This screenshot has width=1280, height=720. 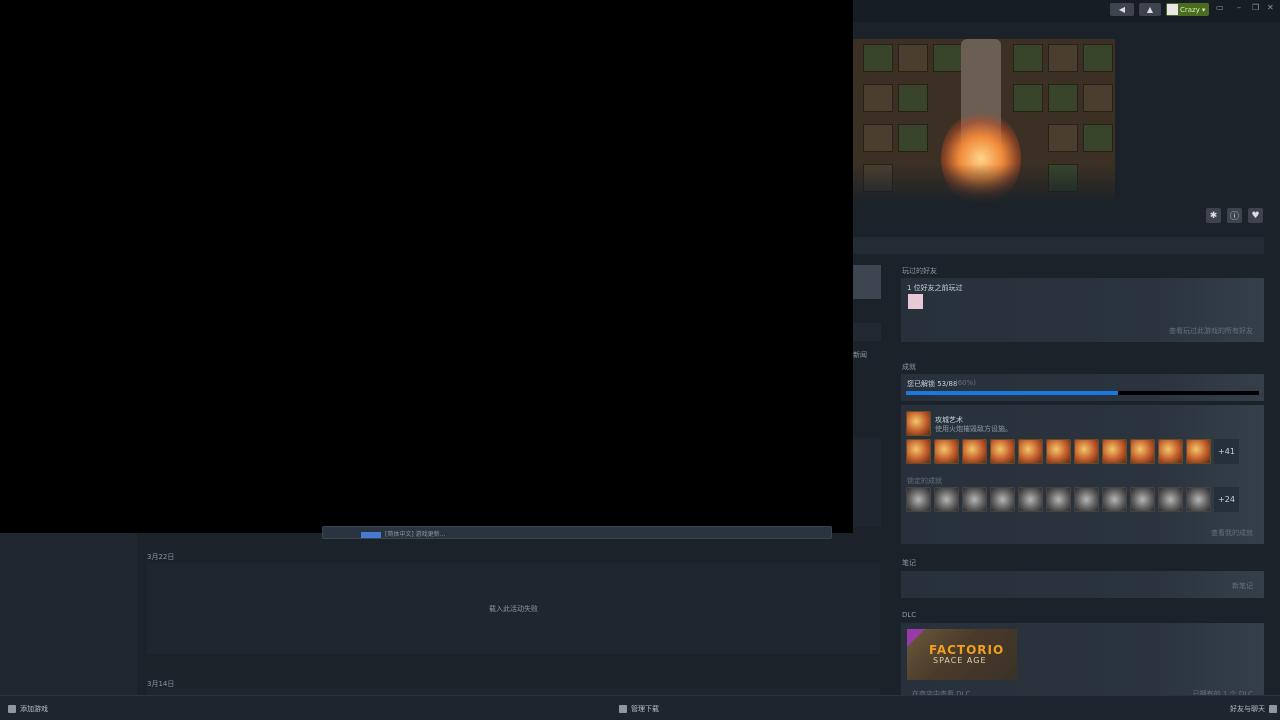 What do you see at coordinates (1082, 387) in the screenshot?
I see `achievement-progress-panel: 您已解锁 53/88 (60%)` at bounding box center [1082, 387].